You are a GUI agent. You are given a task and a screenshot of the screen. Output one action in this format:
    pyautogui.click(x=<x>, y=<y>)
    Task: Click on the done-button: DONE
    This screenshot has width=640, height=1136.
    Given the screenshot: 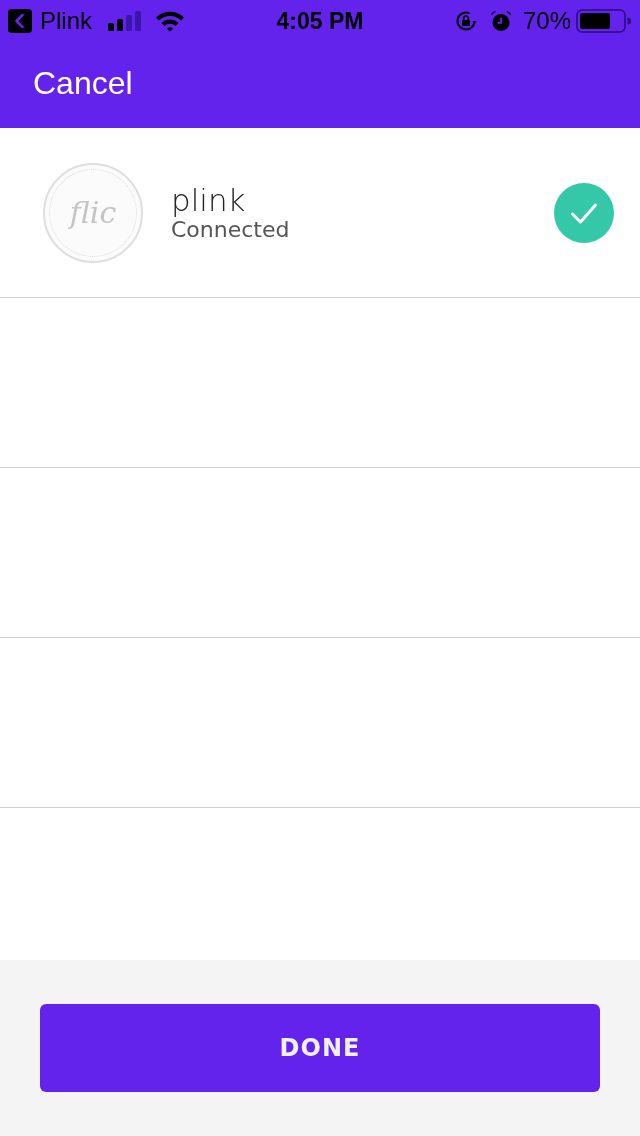 What is the action you would take?
    pyautogui.click(x=320, y=1048)
    